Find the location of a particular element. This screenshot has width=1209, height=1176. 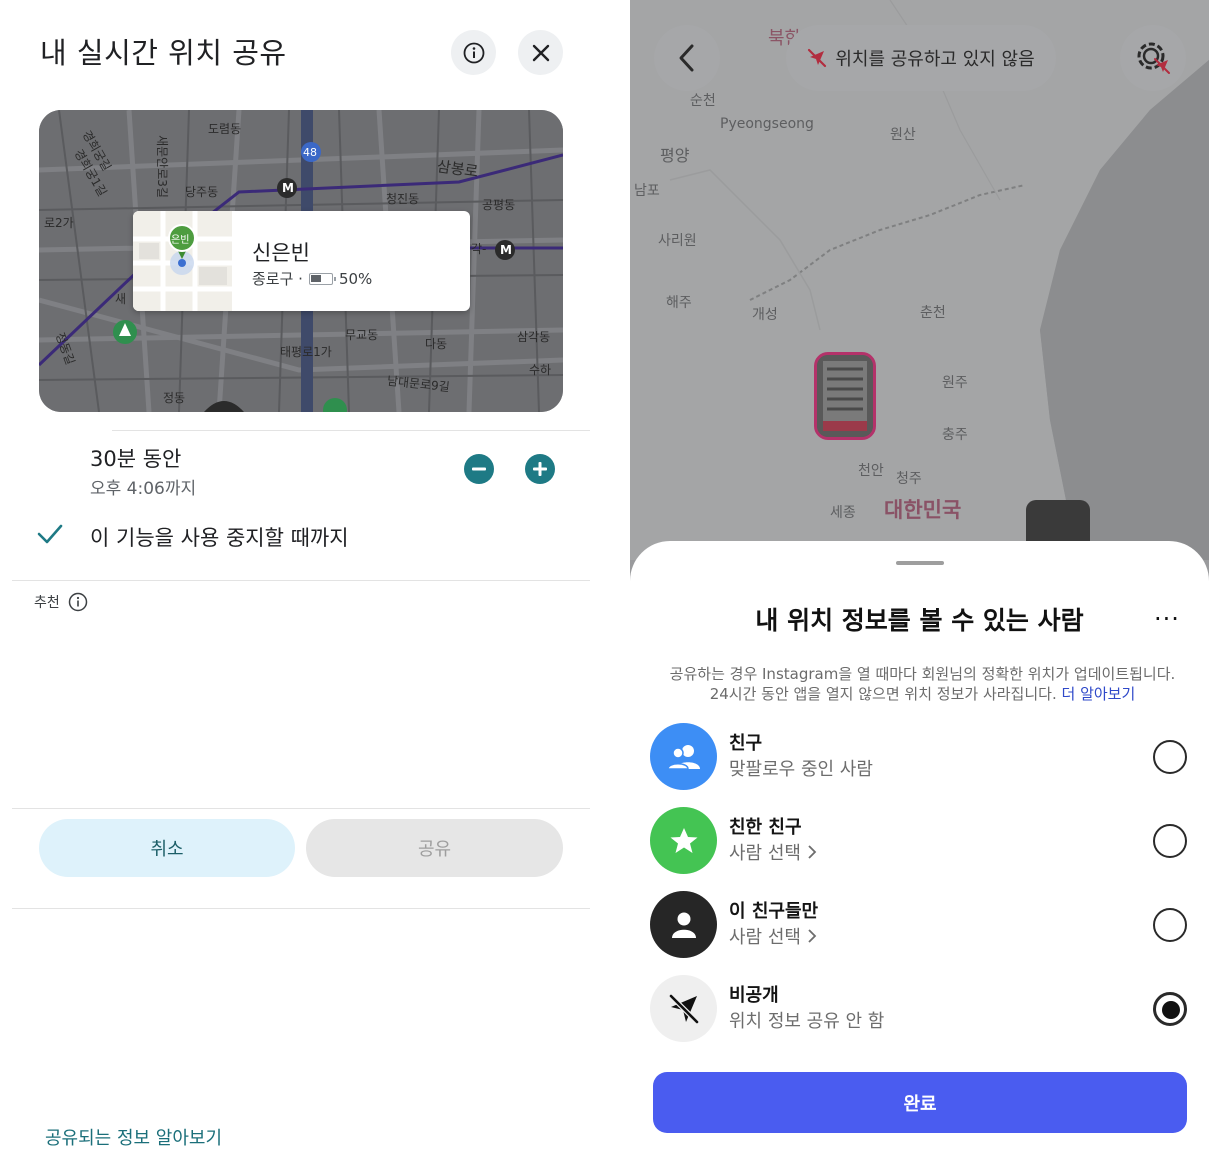

map-label: 도렴동 is located at coordinates (225, 129).